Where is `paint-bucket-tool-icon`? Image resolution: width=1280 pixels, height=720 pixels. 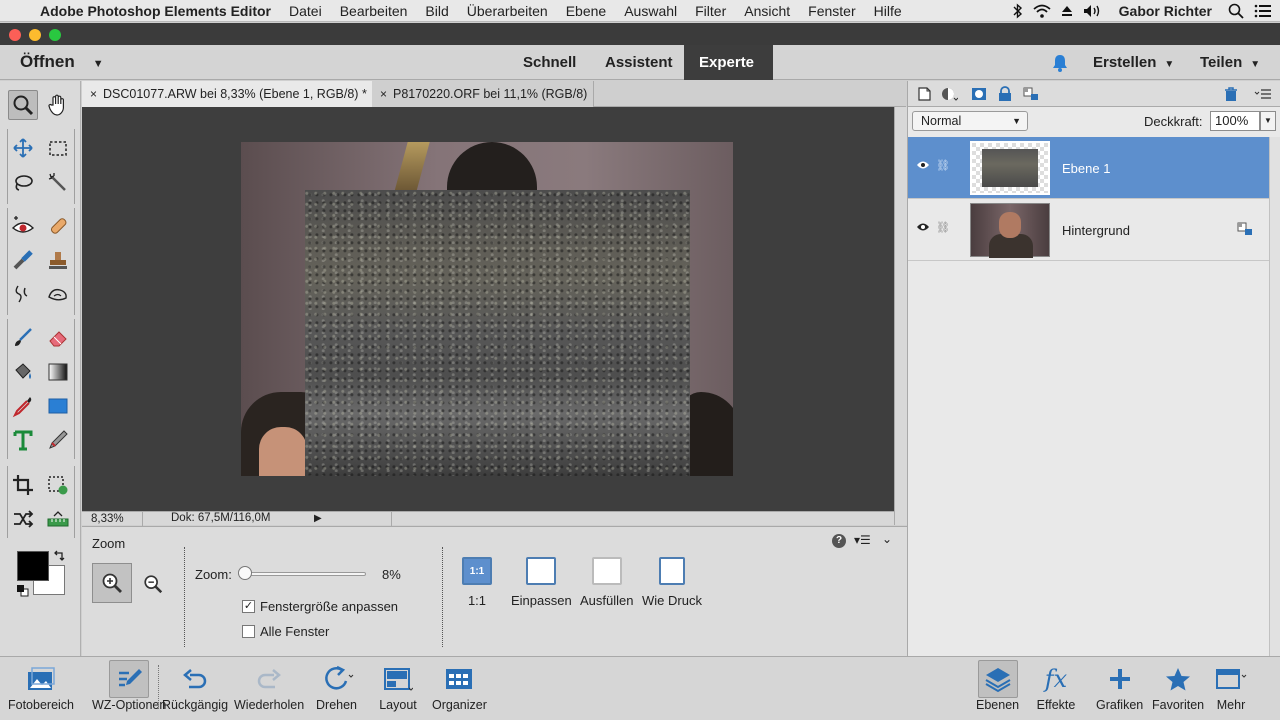 paint-bucket-tool-icon is located at coordinates (23, 372).